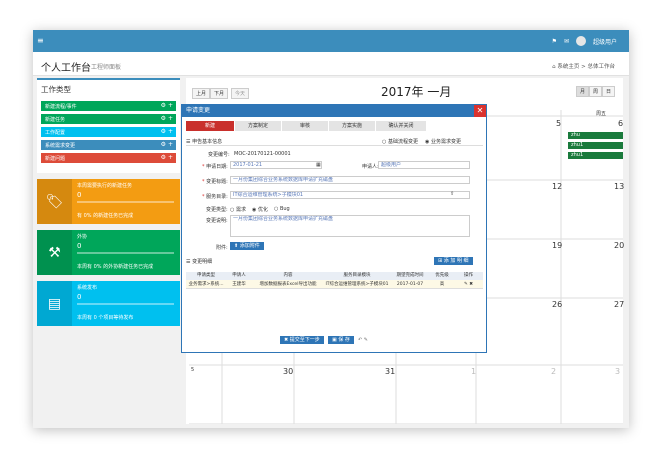  Describe the element at coordinates (554, 371) in the screenshot. I see `day-number-faded: 2` at that location.